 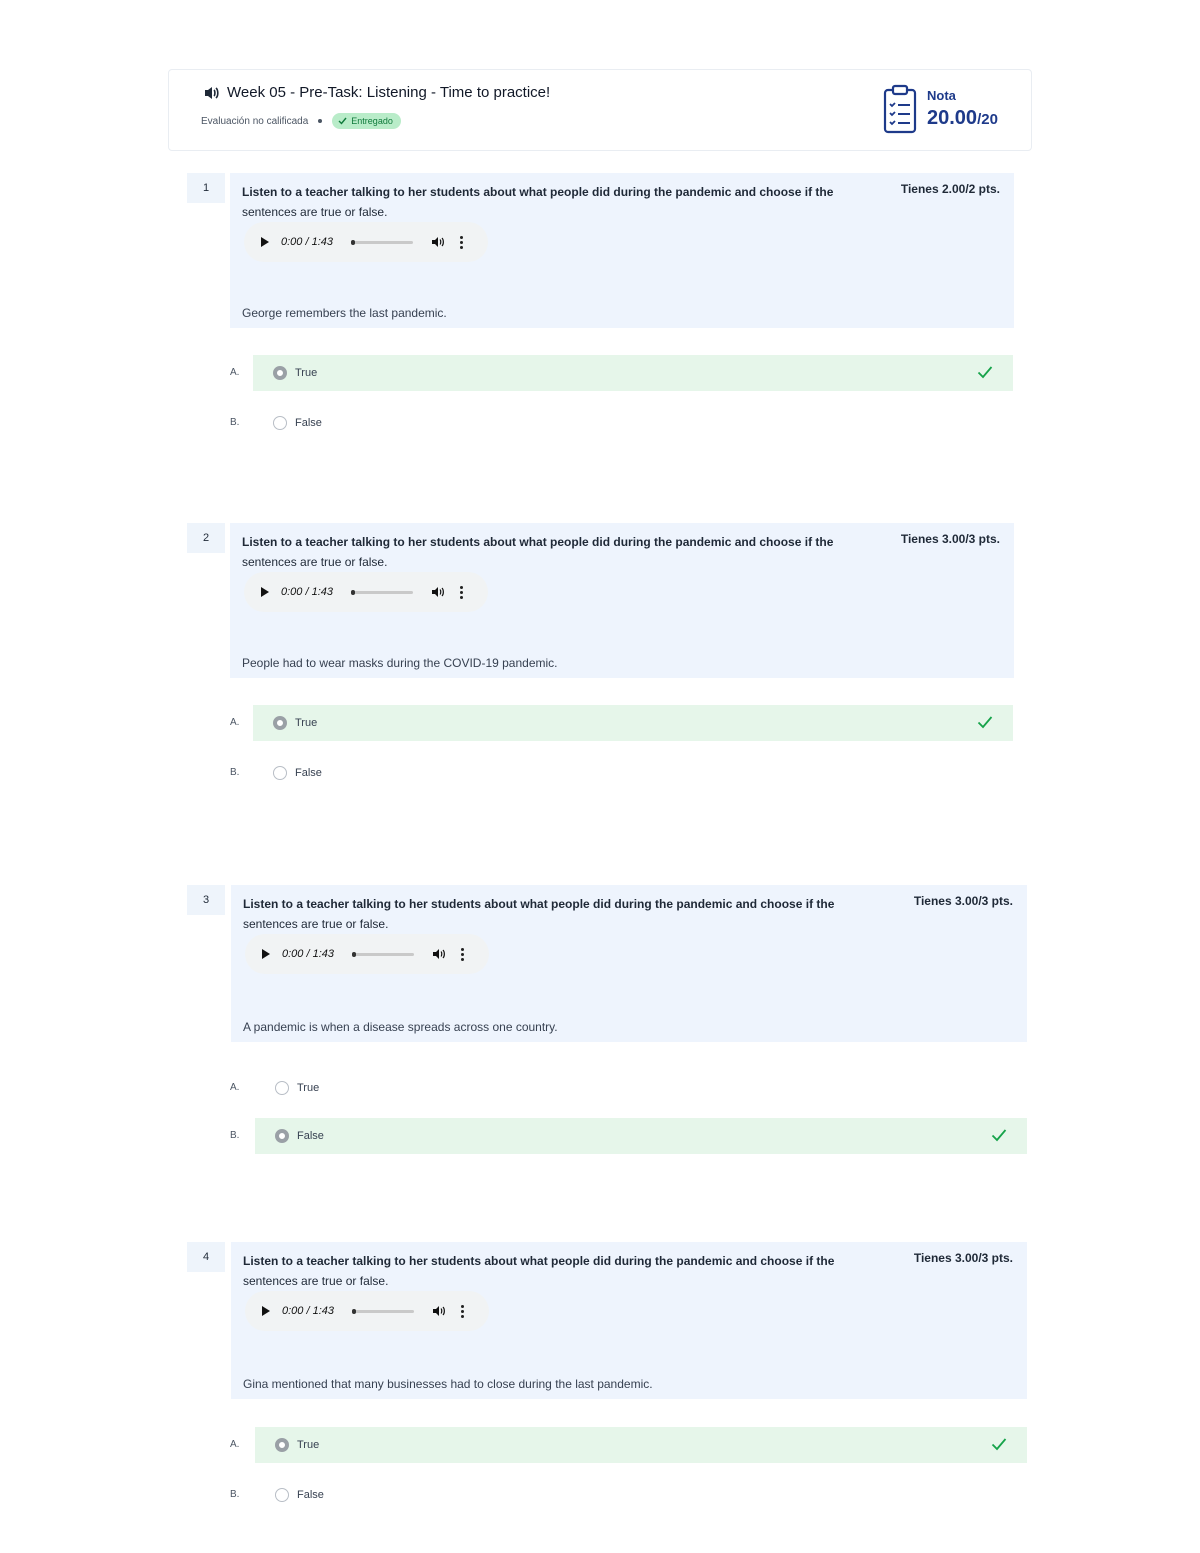 What do you see at coordinates (206, 900) in the screenshot?
I see `question-number: 3` at bounding box center [206, 900].